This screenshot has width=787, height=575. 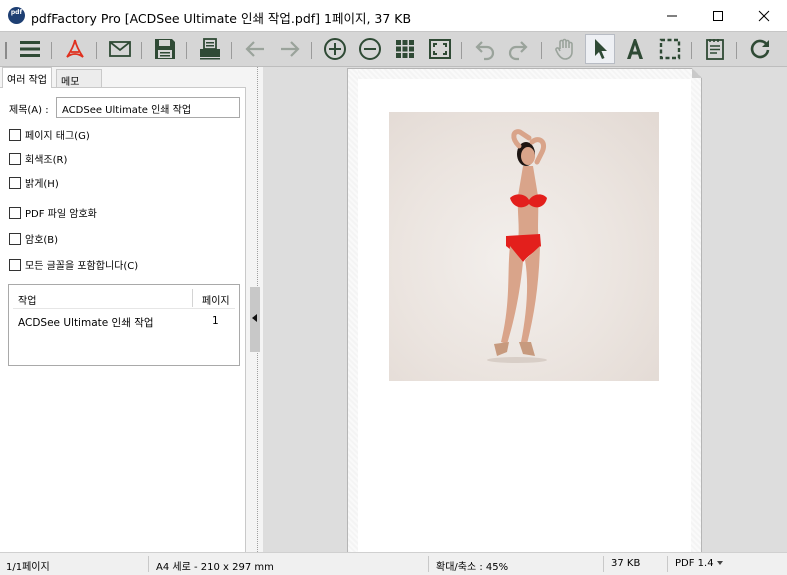 What do you see at coordinates (254, 318) in the screenshot?
I see `collapse-arrow-icon` at bounding box center [254, 318].